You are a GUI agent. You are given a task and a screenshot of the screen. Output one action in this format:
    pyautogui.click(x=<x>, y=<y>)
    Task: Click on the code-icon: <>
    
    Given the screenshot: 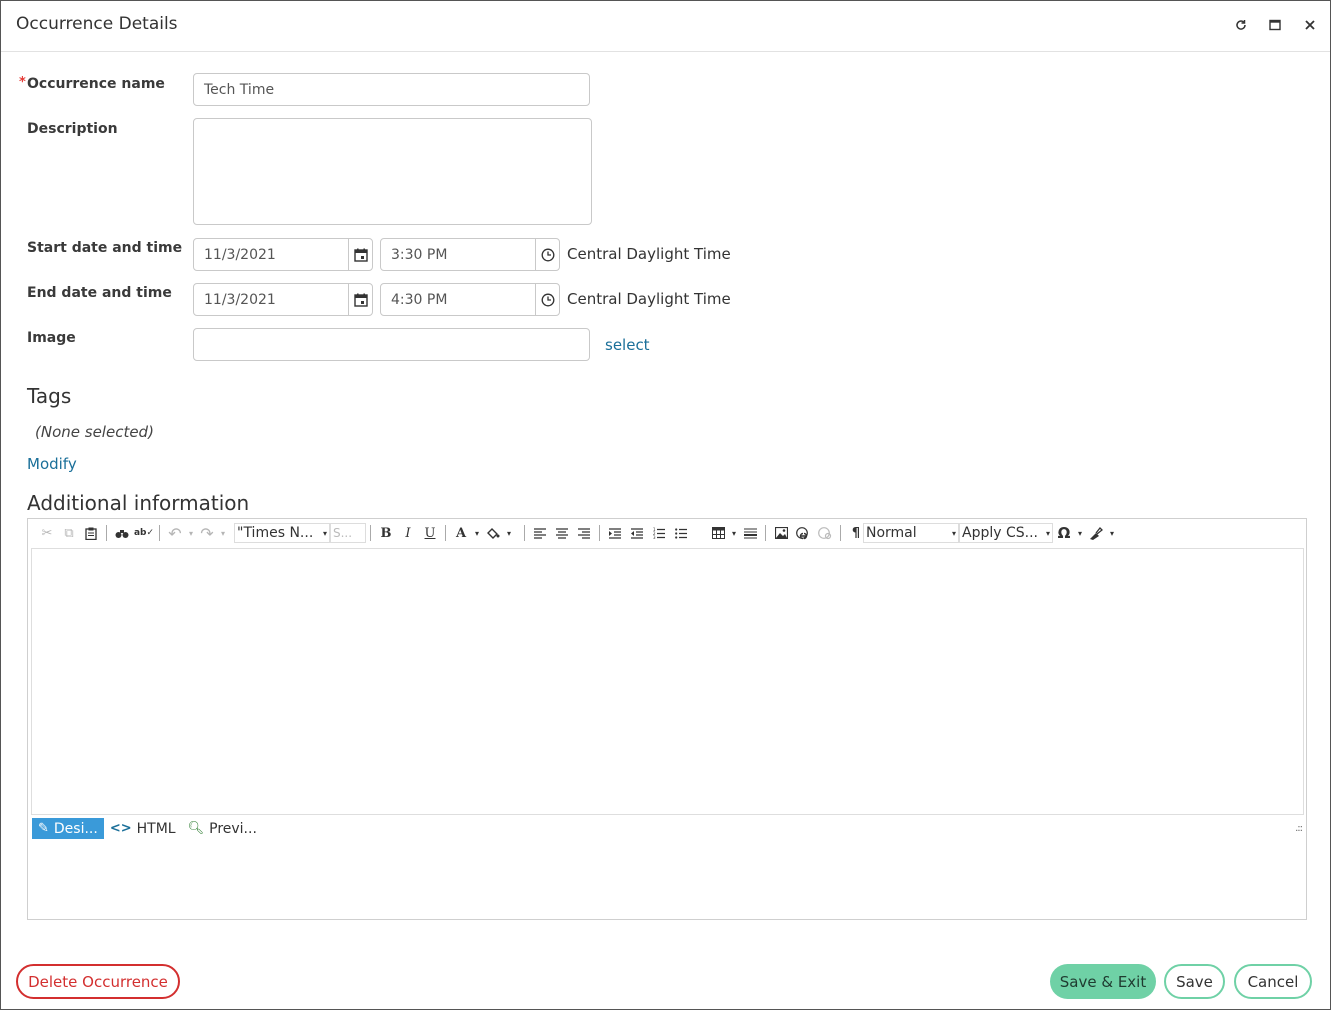 What is the action you would take?
    pyautogui.click(x=120, y=828)
    